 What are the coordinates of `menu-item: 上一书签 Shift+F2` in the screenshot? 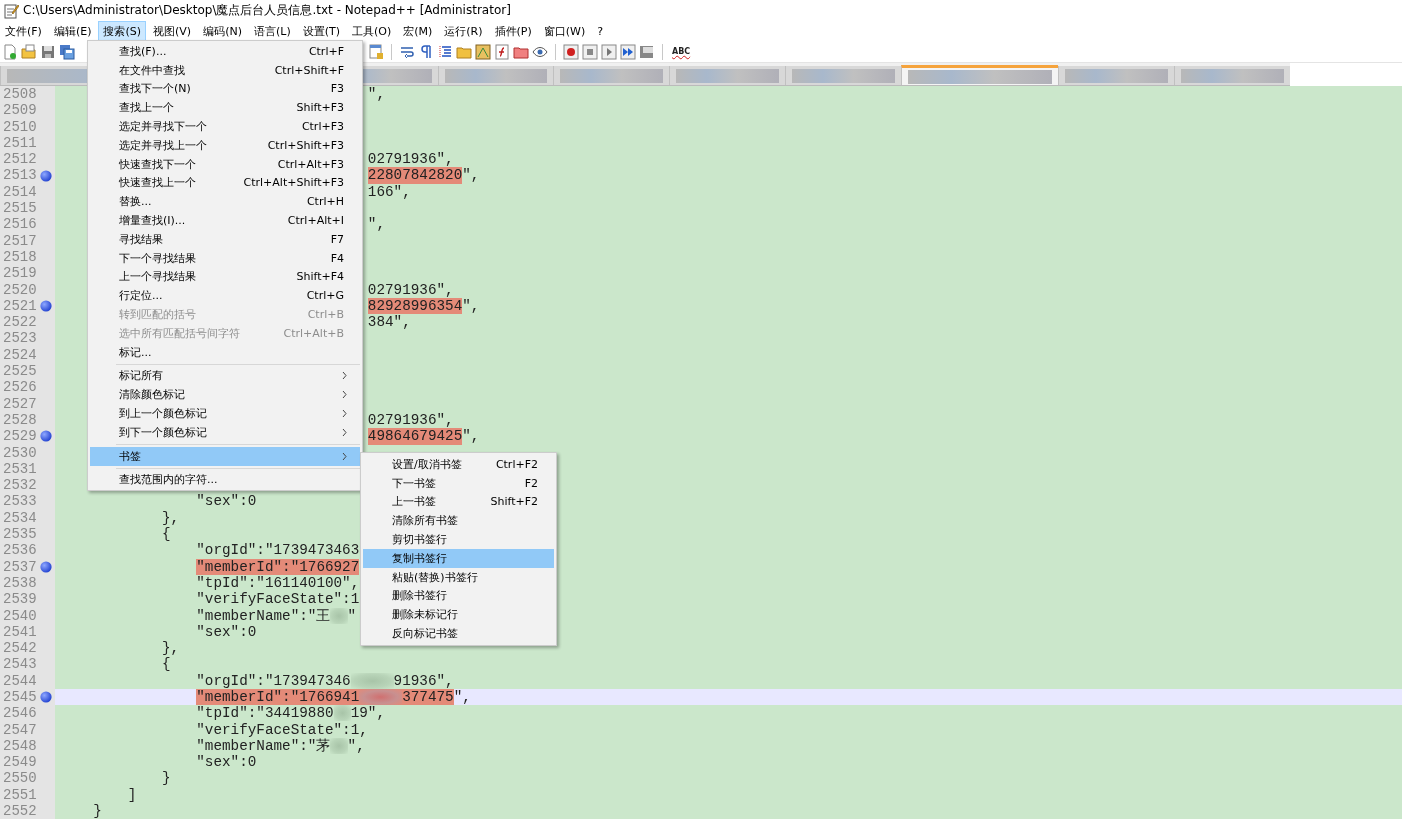 It's located at (458, 502).